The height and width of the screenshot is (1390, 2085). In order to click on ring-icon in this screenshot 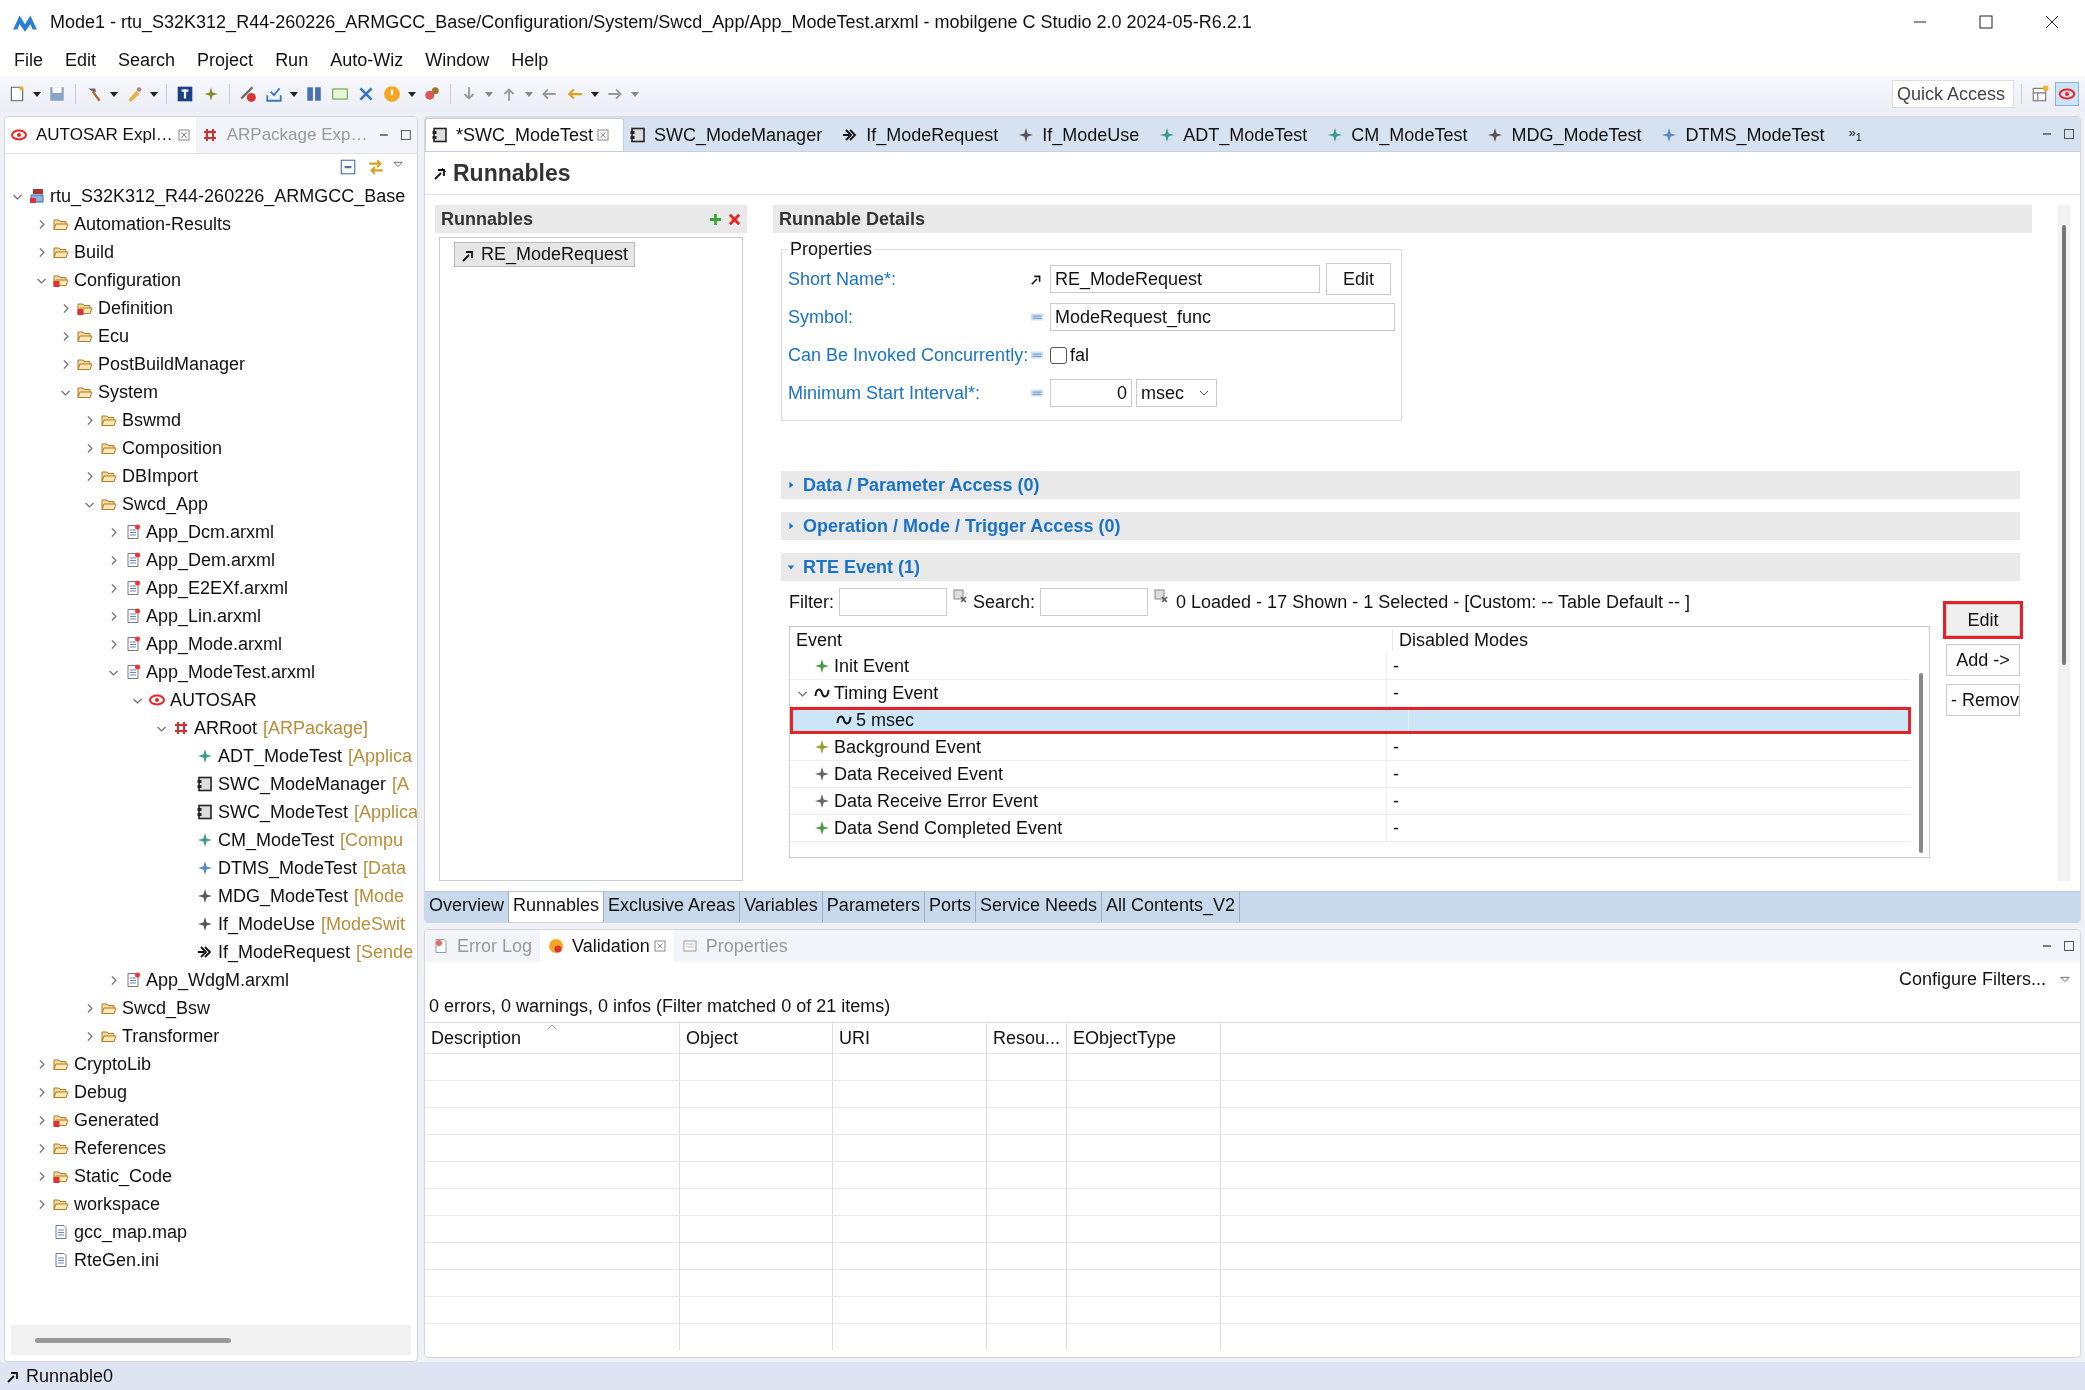, I will do `click(2067, 94)`.